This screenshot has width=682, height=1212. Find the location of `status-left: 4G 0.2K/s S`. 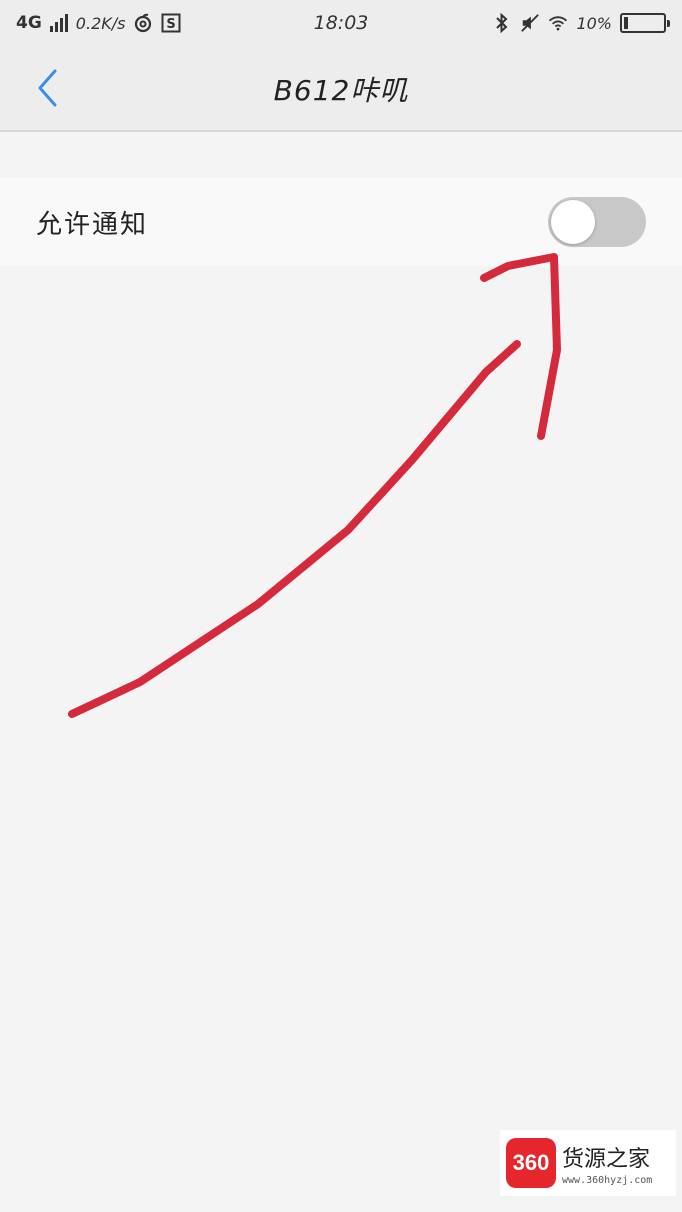

status-left: 4G 0.2K/s S is located at coordinates (98, 23).